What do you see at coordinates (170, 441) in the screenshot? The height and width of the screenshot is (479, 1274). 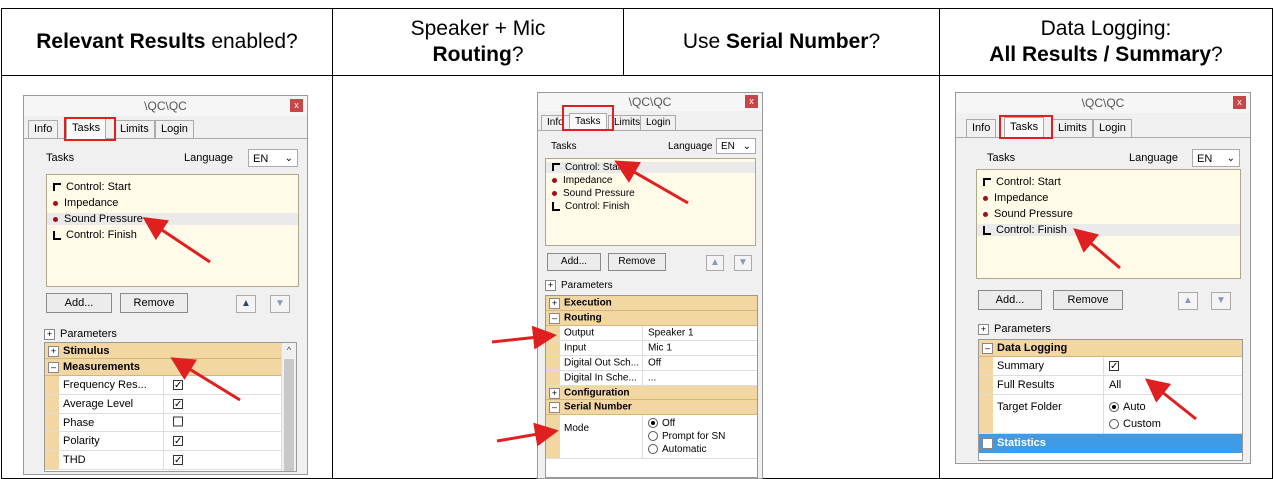 I see `table-row: Polarity ✓` at bounding box center [170, 441].